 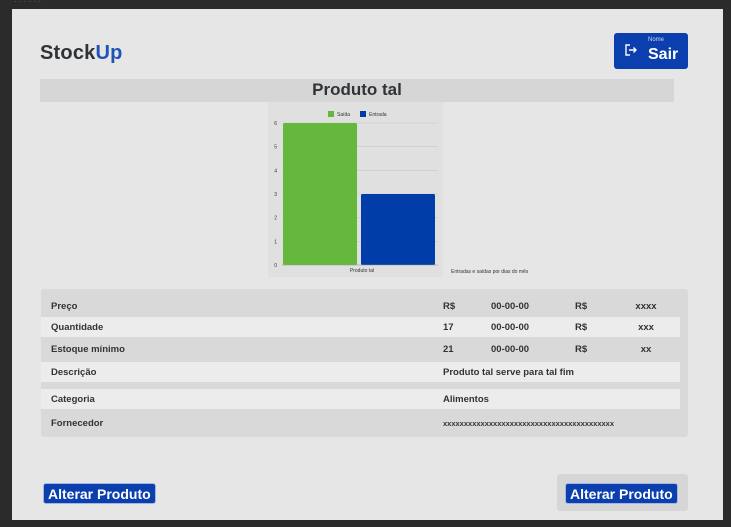 What do you see at coordinates (73, 399) in the screenshot?
I see `row-label: Categoria` at bounding box center [73, 399].